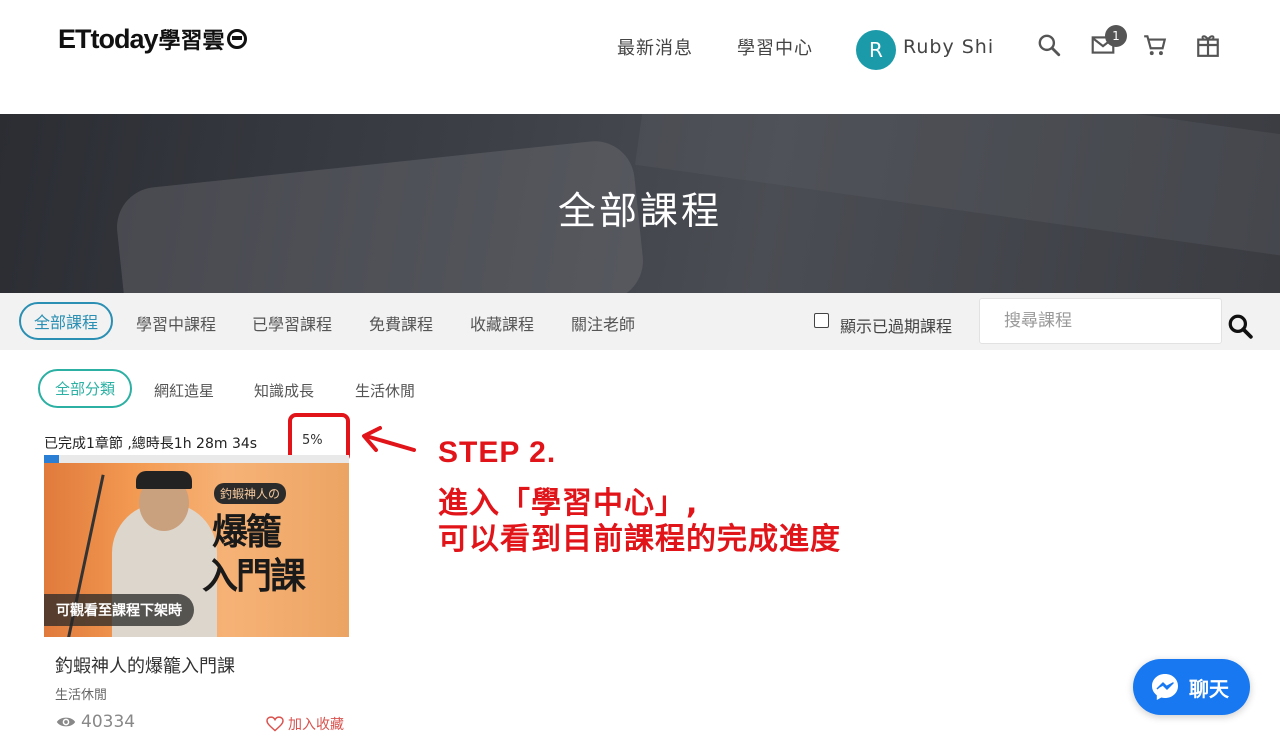  I want to click on course-progress-text: 已完成1章節 ,總時長1h 28m 34s, so click(151, 444).